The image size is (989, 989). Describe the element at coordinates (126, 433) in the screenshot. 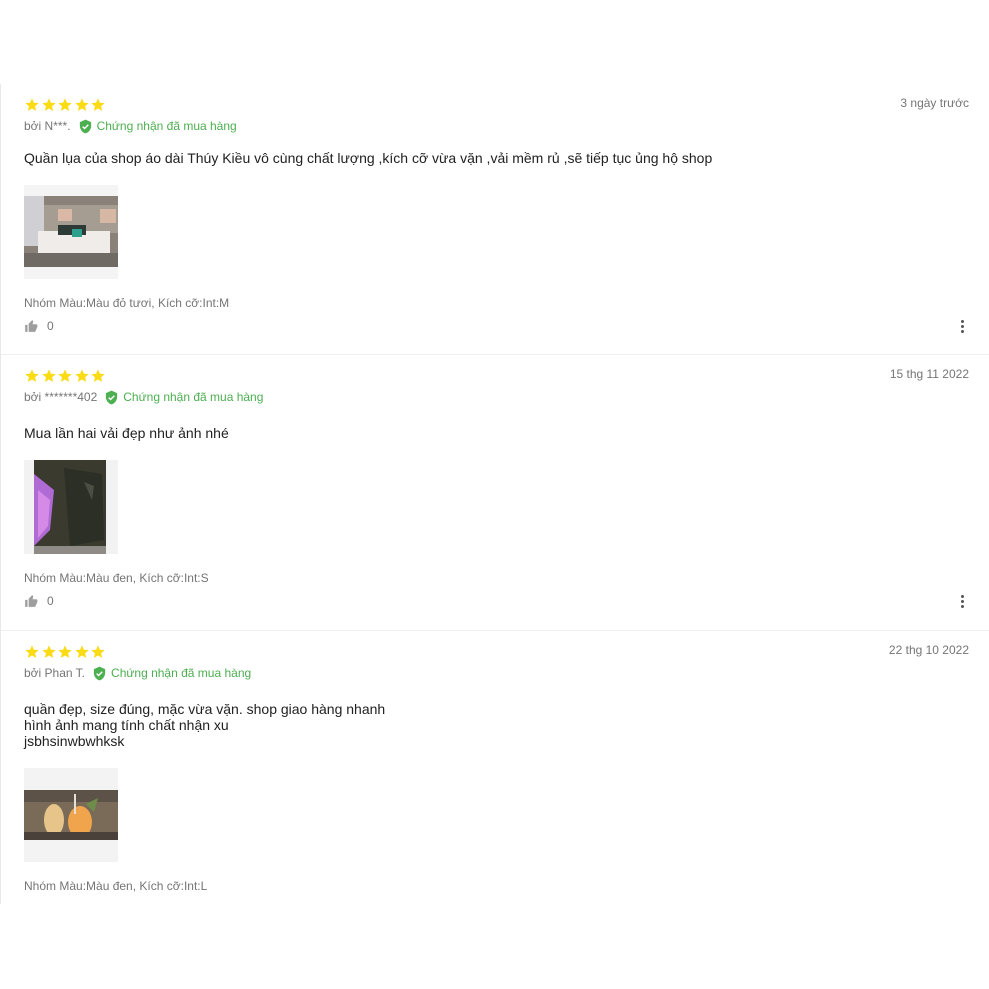

I see `review-content: Mua lần hai vải đẹp như ảnh nhé` at that location.